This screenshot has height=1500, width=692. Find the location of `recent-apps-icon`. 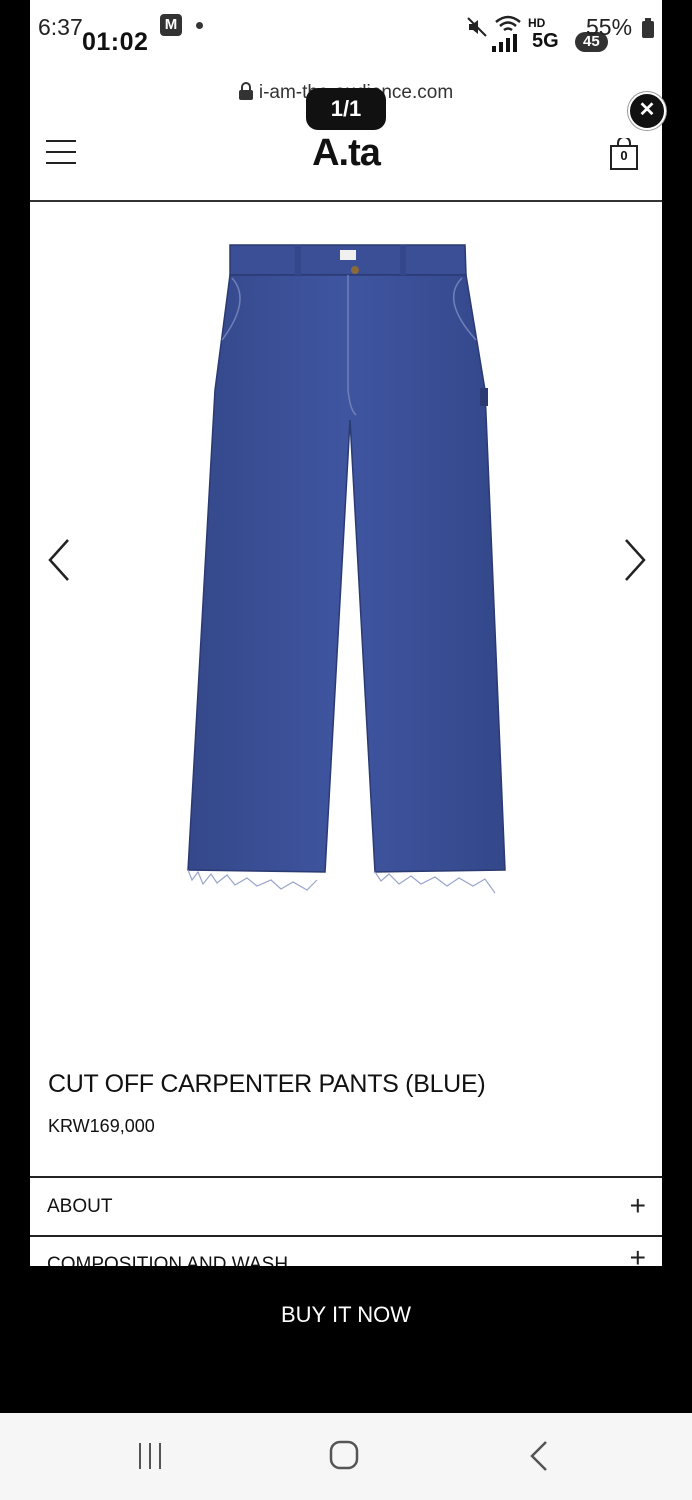

recent-apps-icon is located at coordinates (150, 1456).